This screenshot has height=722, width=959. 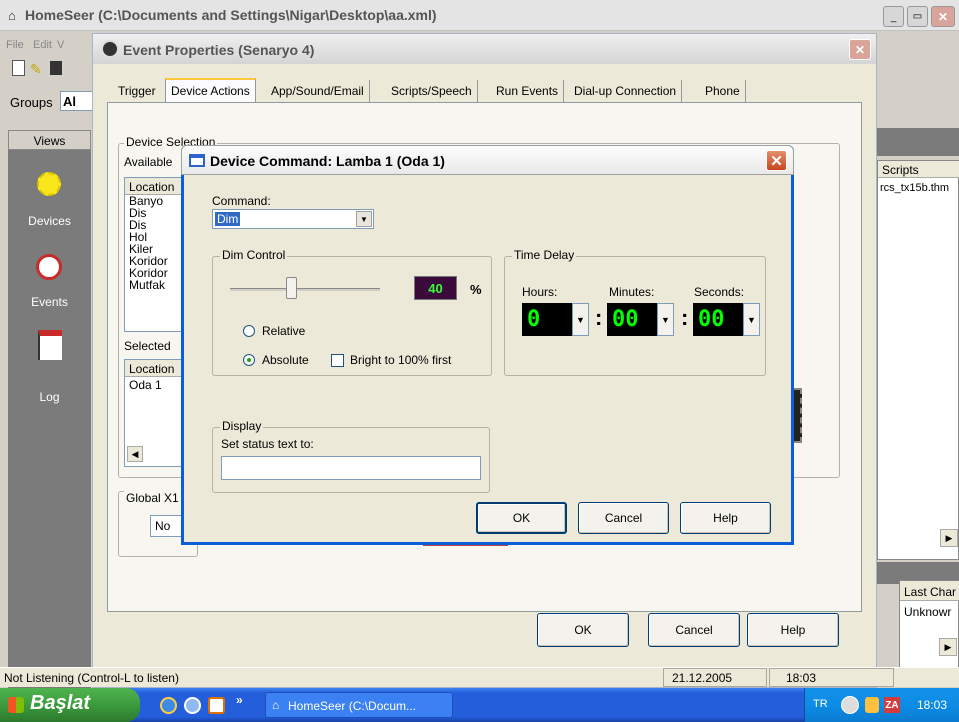 I want to click on dim-slider, so click(x=305, y=288).